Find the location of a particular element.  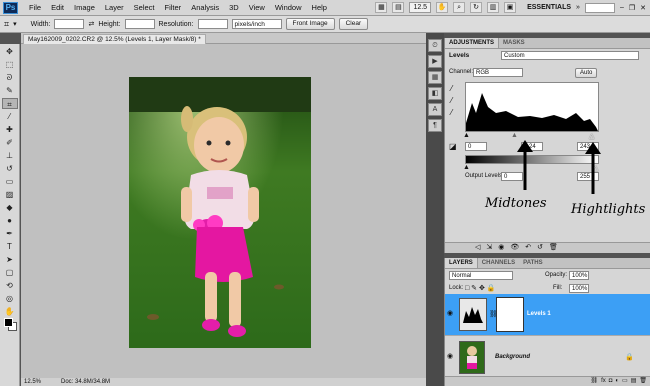

tab-masks: MASKS is located at coordinates (514, 43).